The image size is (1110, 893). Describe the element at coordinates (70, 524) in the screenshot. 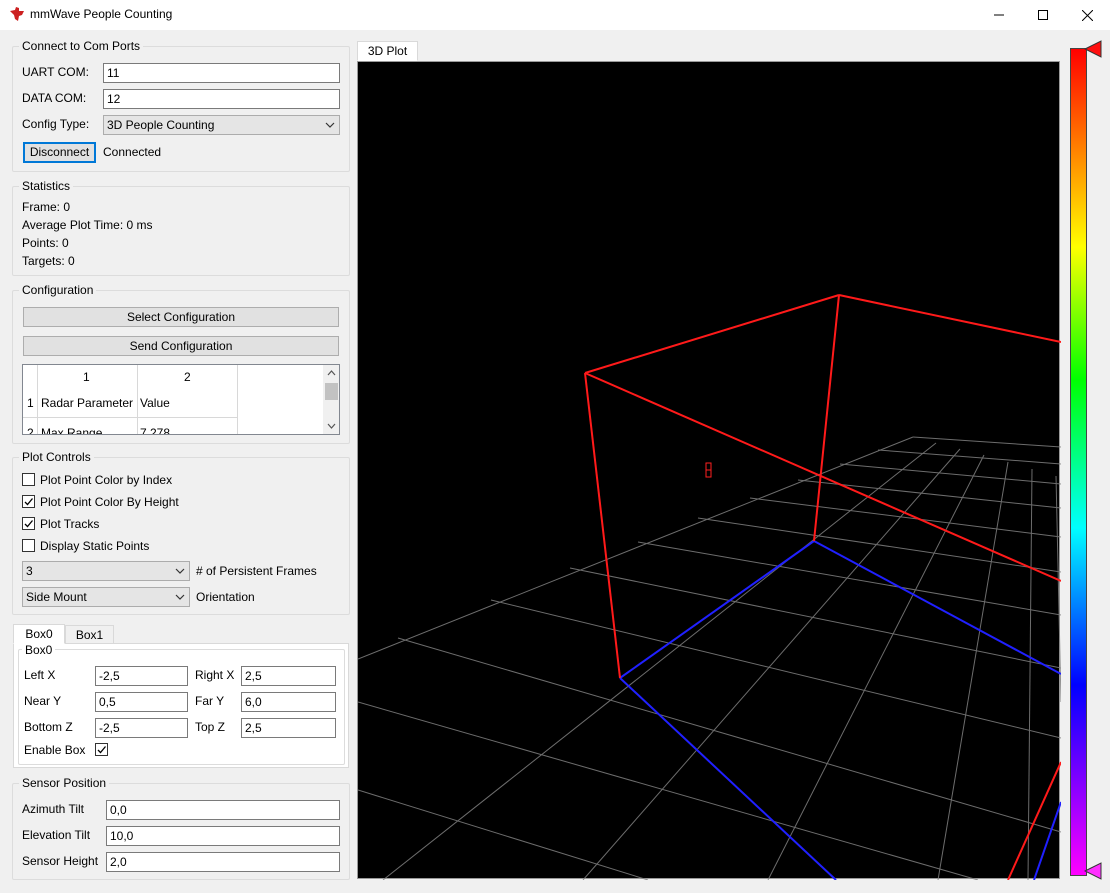

I see `plot-option-label: Plot Tracks` at that location.